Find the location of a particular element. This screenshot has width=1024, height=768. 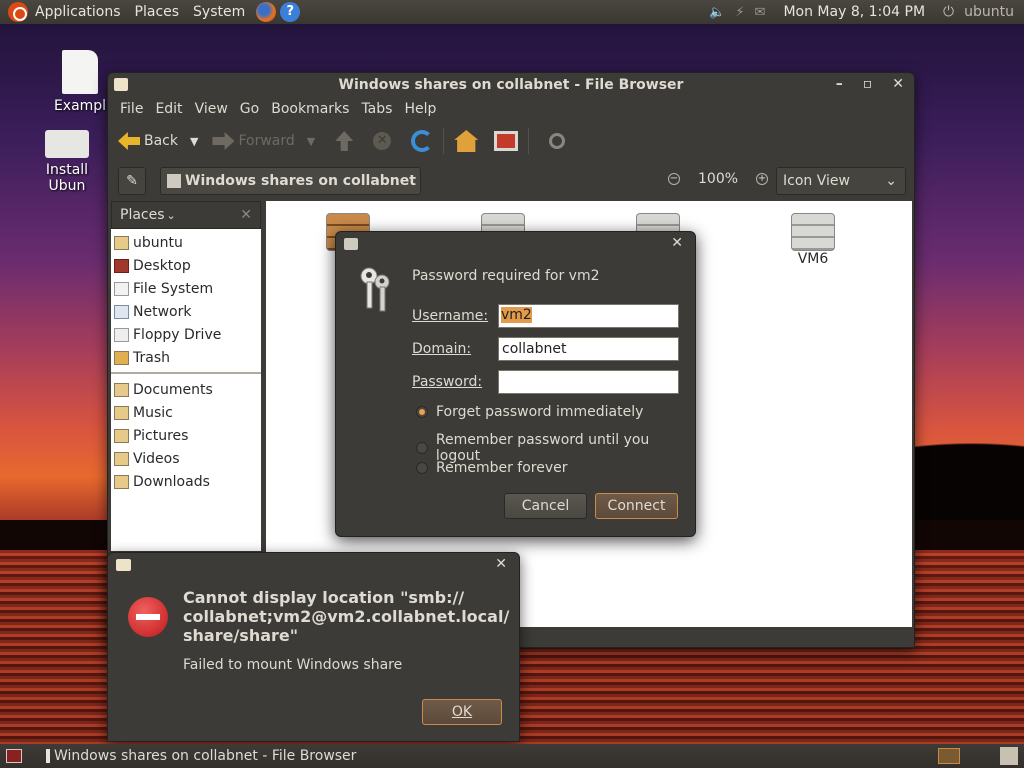

ubuntu-logo-icon is located at coordinates (18, 12).